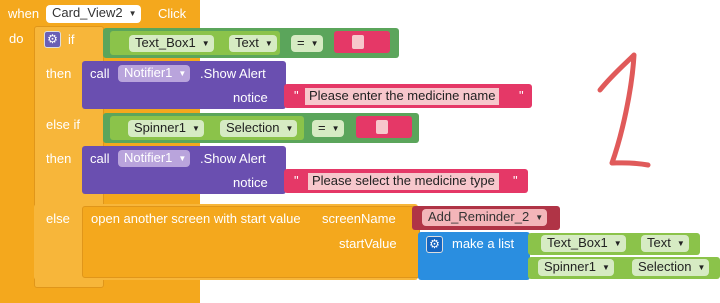 The image size is (720, 303). Describe the element at coordinates (253, 43) in the screenshot. I see `property-dropdown-text: Text ▼` at that location.